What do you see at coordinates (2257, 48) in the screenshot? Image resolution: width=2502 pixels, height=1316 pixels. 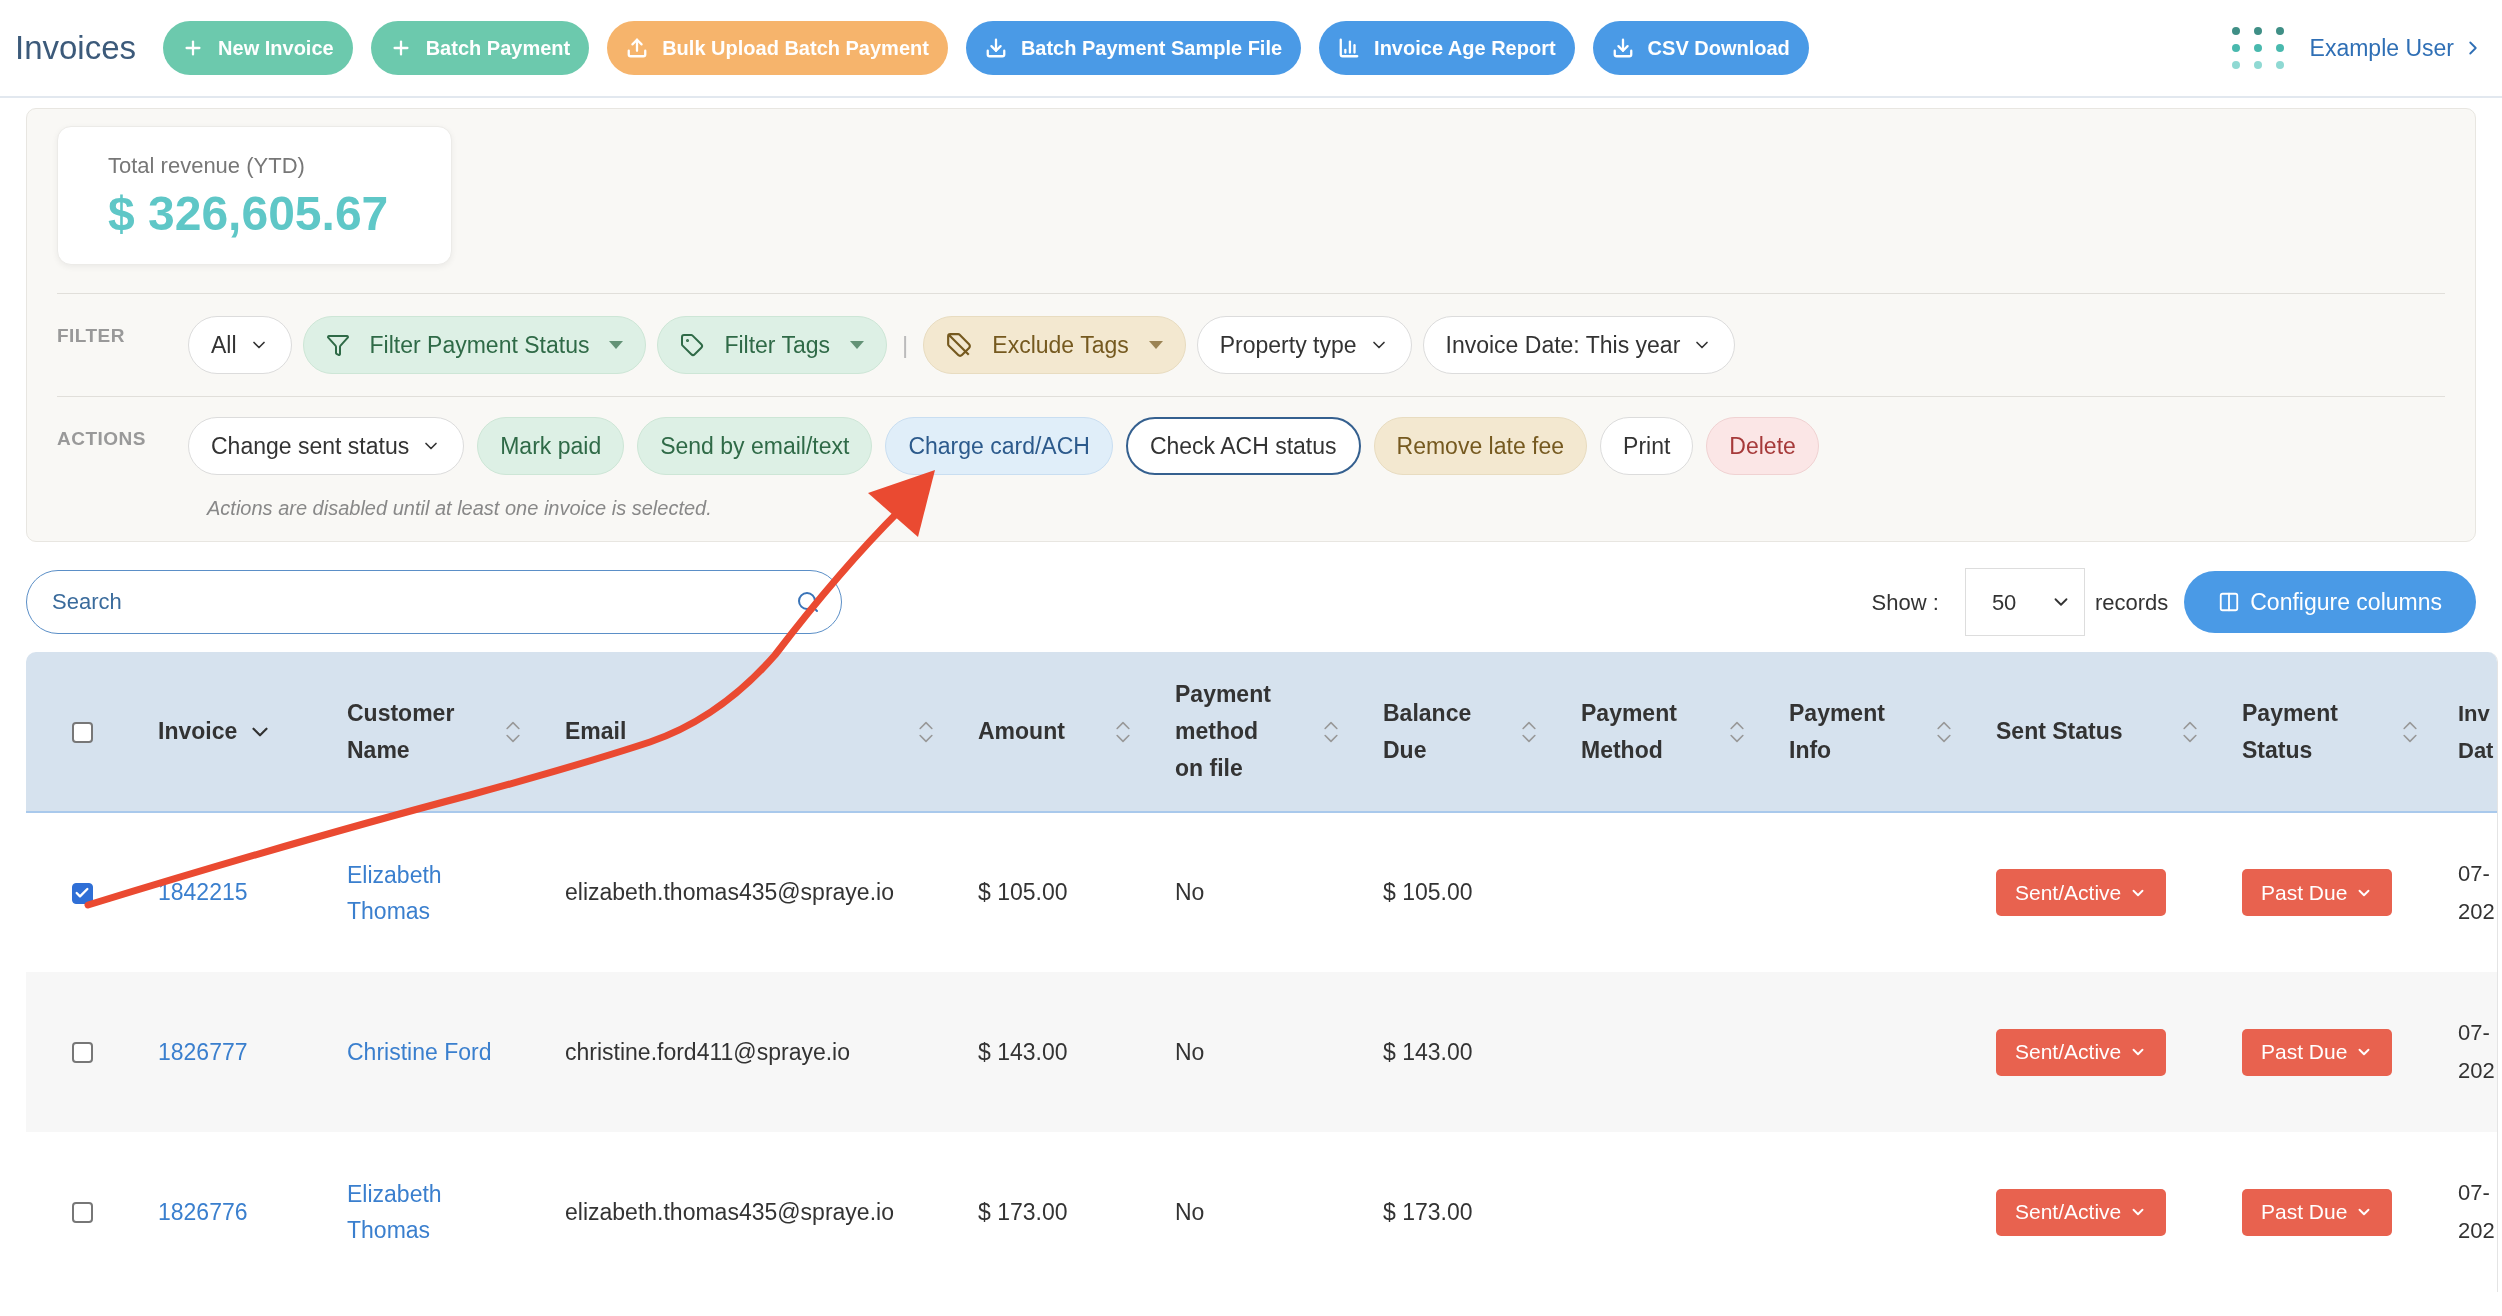 I see `app-grid-icon` at bounding box center [2257, 48].